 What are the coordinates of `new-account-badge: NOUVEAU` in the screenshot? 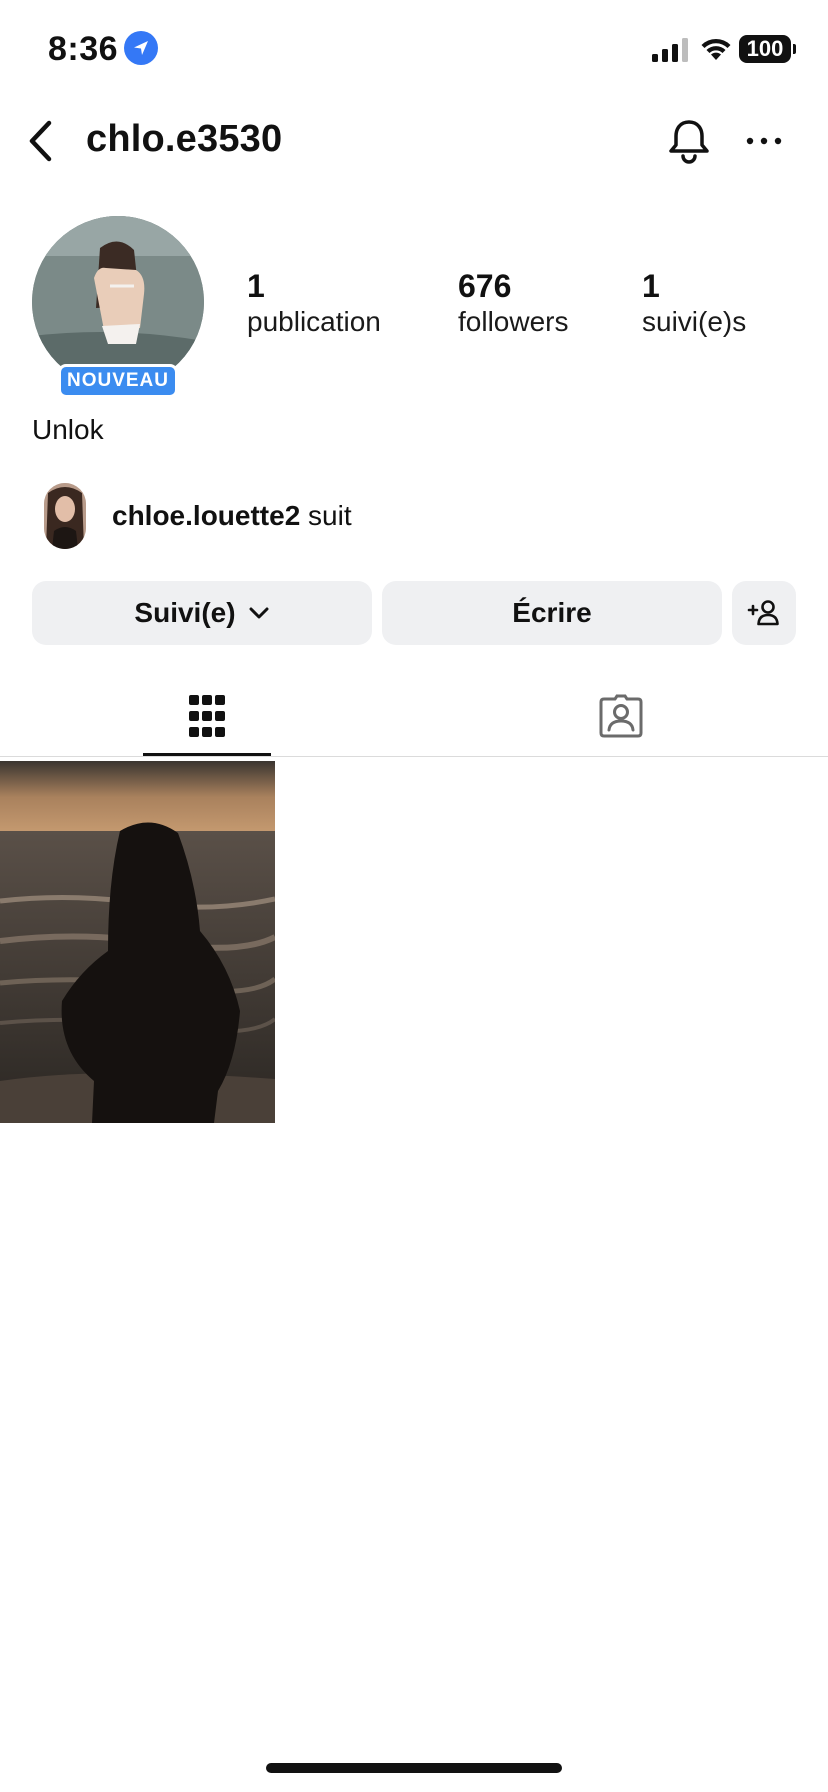 It's located at (118, 381).